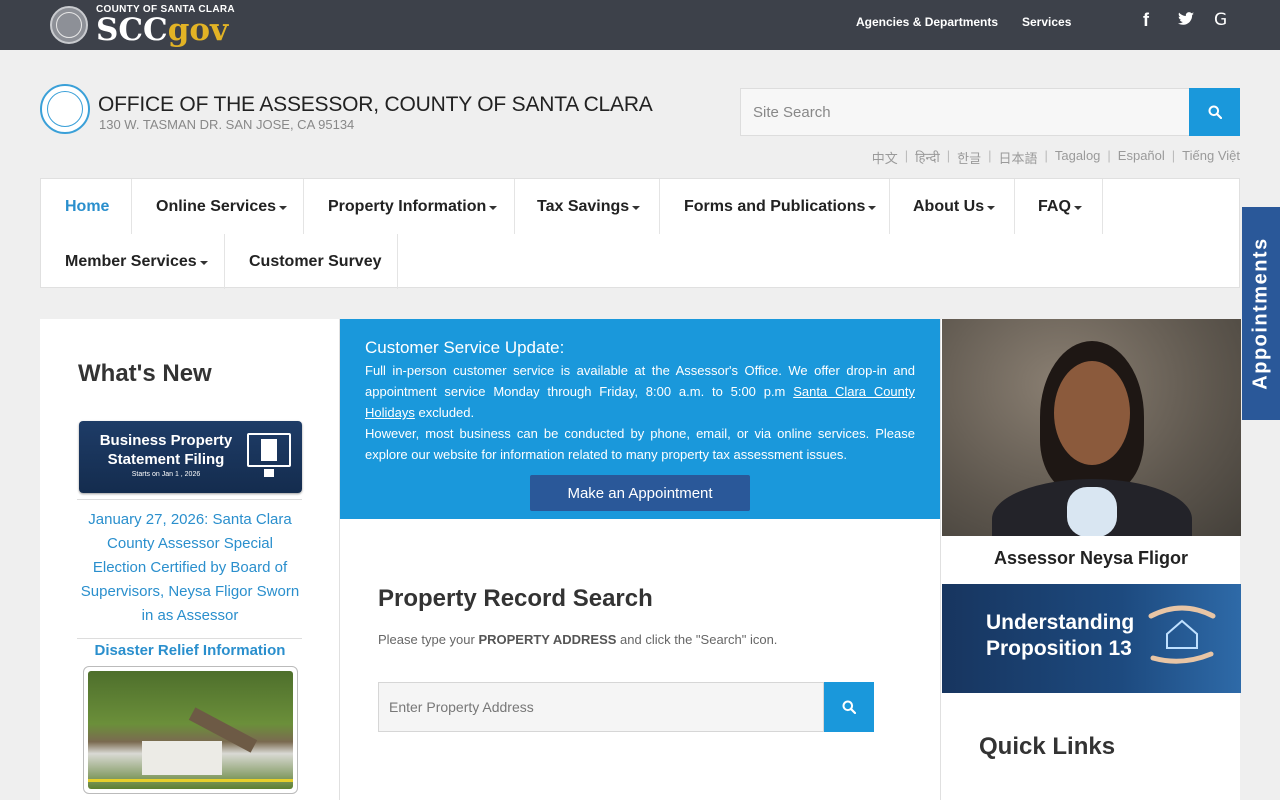 This screenshot has height=800, width=1280. Describe the element at coordinates (927, 157) in the screenshot. I see `lang-hindi: हिन्दी` at that location.